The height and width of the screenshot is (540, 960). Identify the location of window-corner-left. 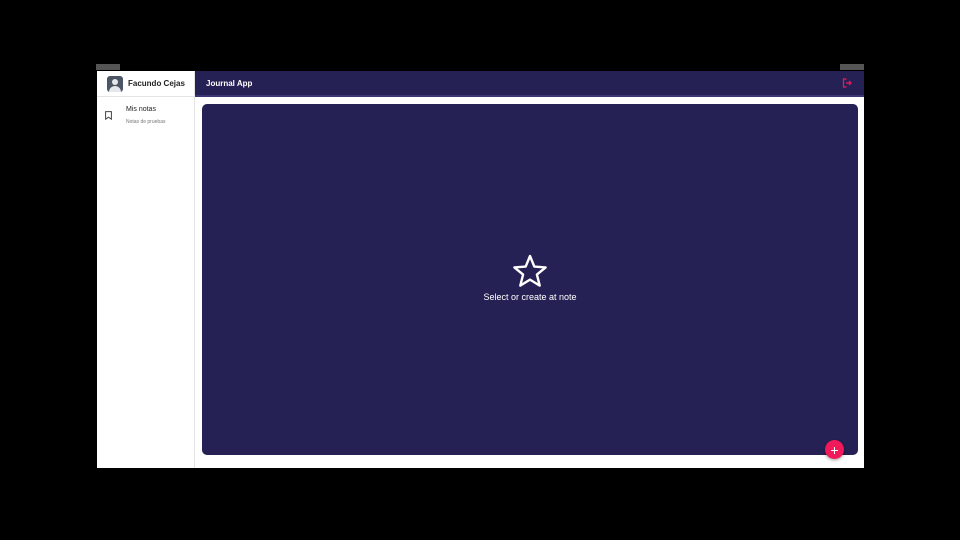
(108, 67).